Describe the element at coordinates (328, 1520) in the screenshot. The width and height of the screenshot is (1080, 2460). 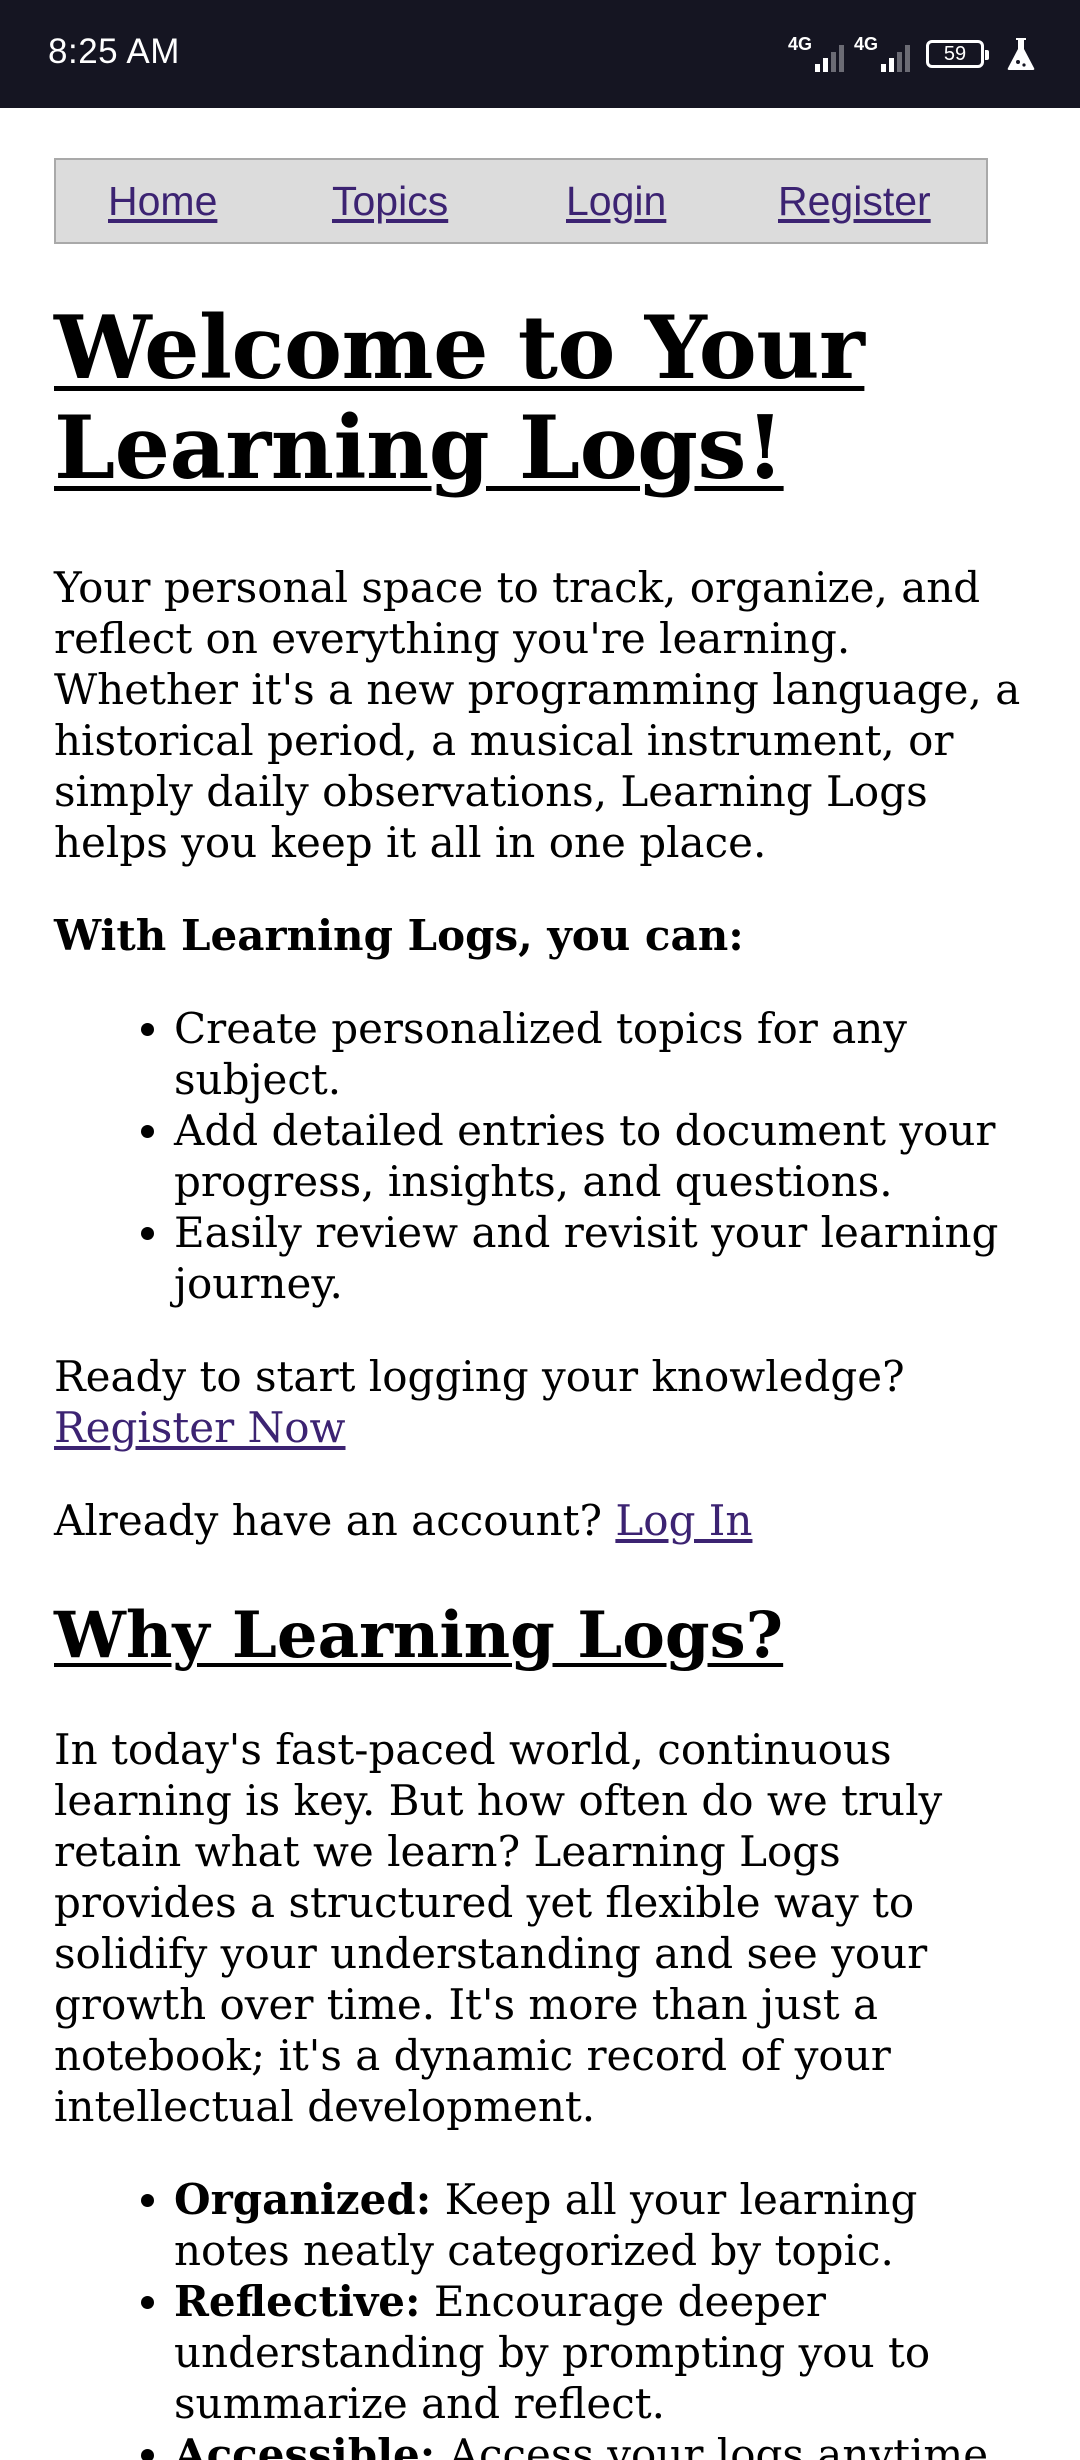
I see `login-prompt-text: Already have an account?` at that location.